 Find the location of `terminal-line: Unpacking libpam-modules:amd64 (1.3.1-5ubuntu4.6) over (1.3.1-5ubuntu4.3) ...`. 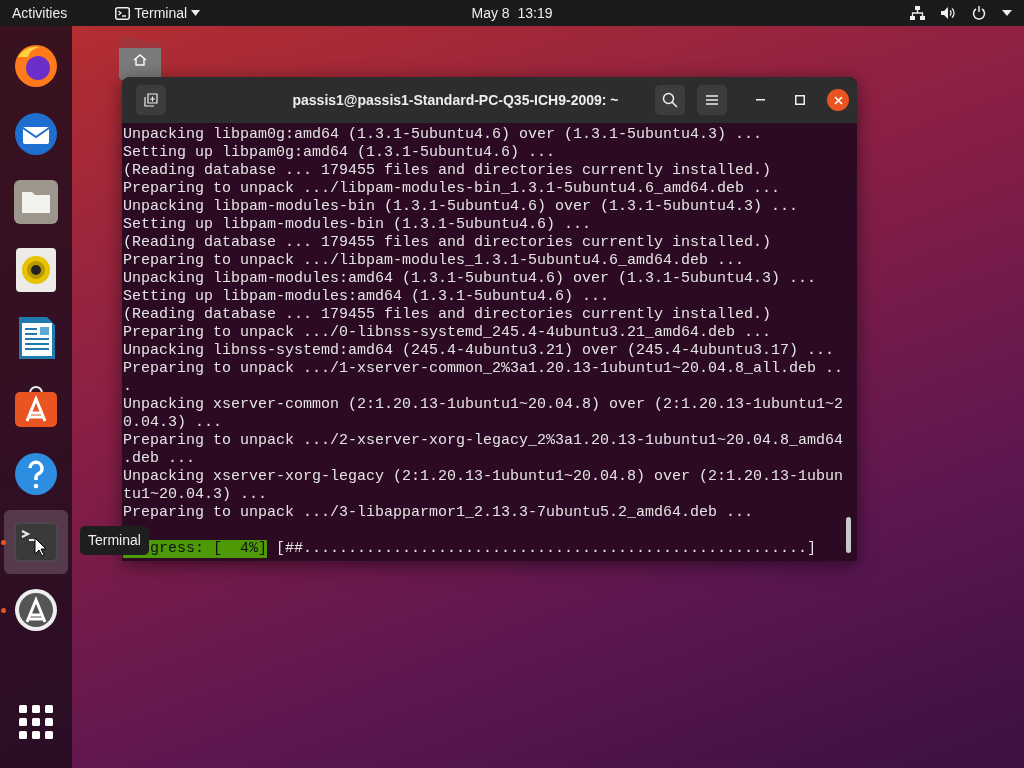

terminal-line: Unpacking libpam-modules:amd64 (1.3.1-5ubuntu4.6) over (1.3.1-5ubuntu4.3) ... is located at coordinates (470, 279).